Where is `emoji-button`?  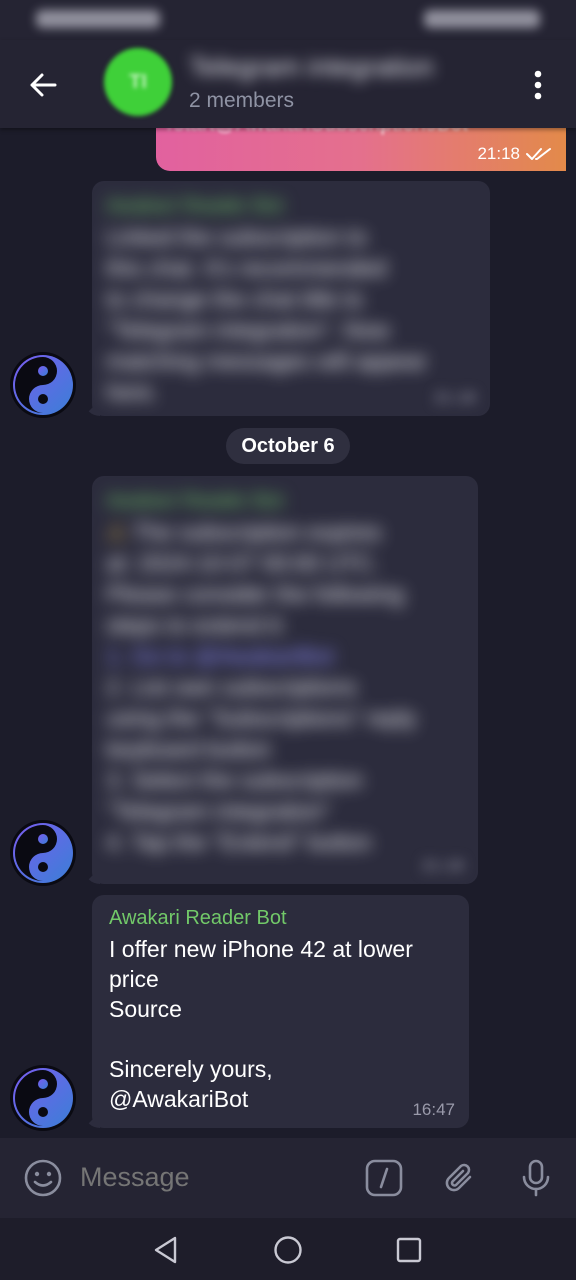
emoji-button is located at coordinates (43, 1178).